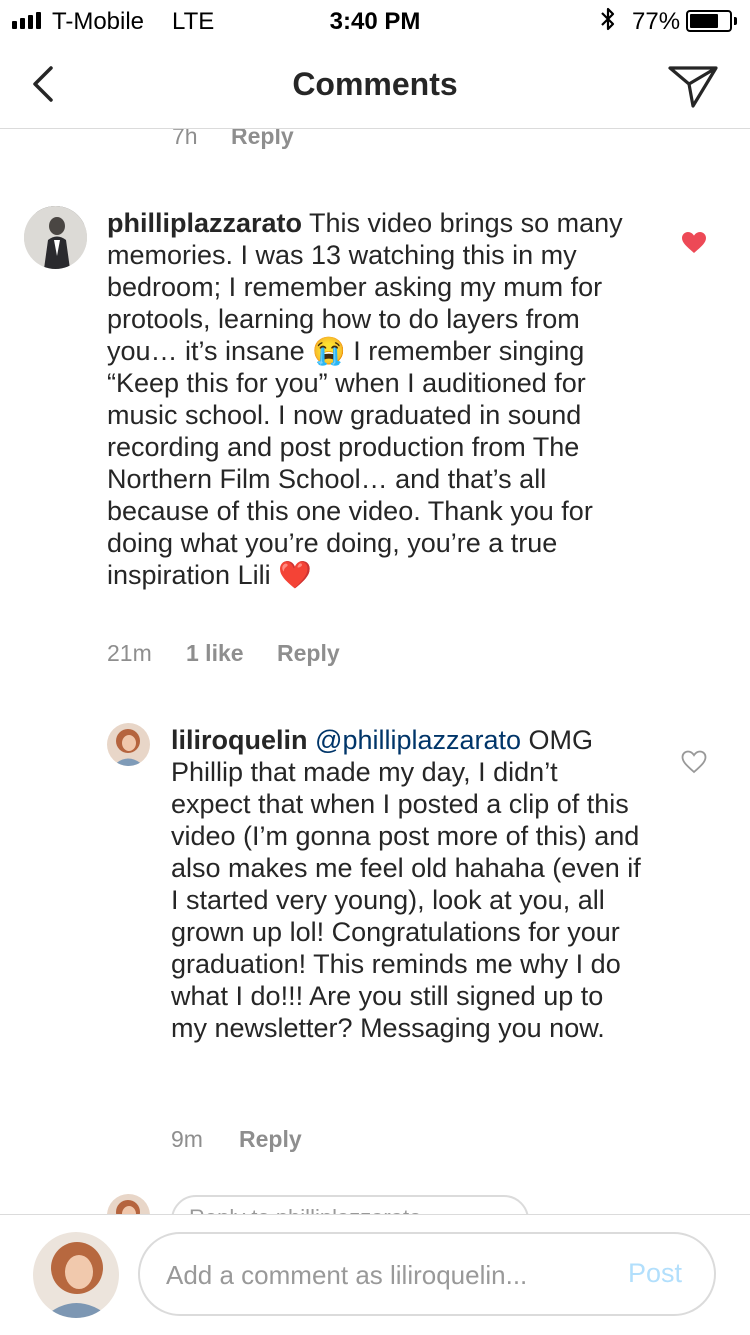 The height and width of the screenshot is (1335, 750). I want to click on battery-percentage: 77%, so click(656, 21).